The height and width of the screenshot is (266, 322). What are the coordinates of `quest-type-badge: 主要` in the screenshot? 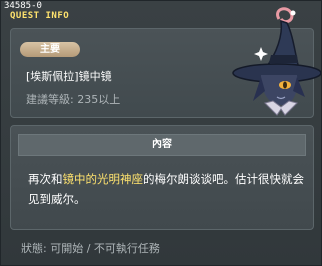 It's located at (50, 49).